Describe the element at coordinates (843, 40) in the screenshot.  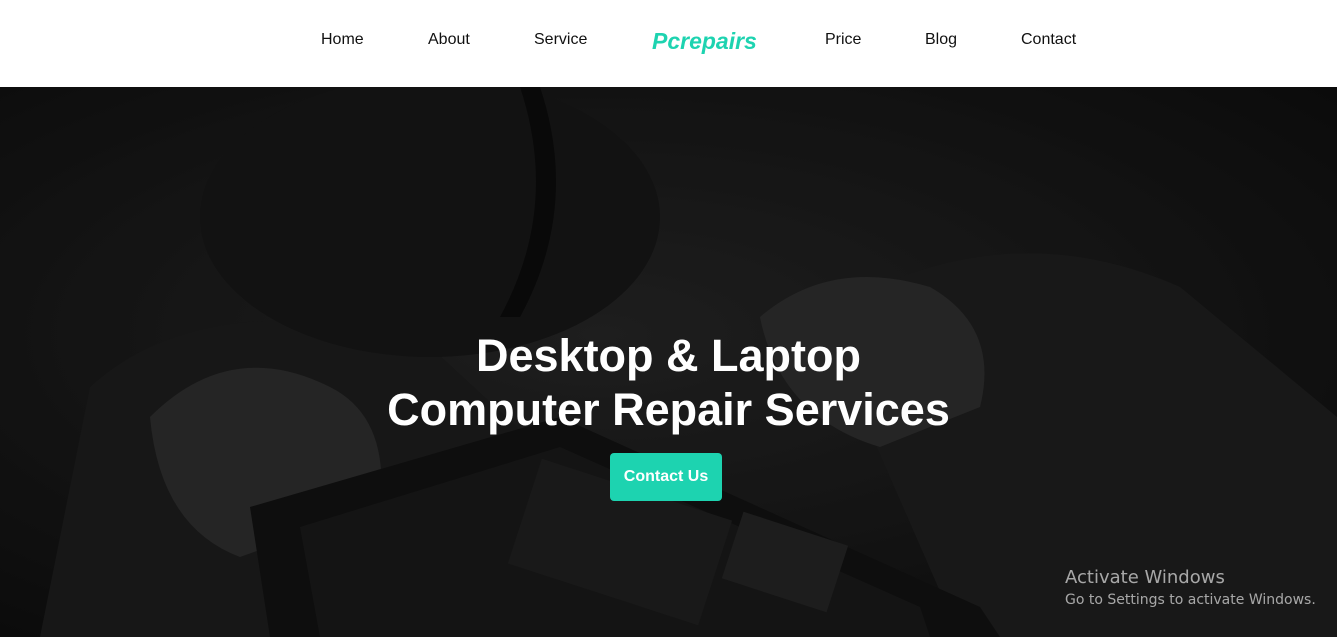
I see `nav-link-price: Price` at that location.